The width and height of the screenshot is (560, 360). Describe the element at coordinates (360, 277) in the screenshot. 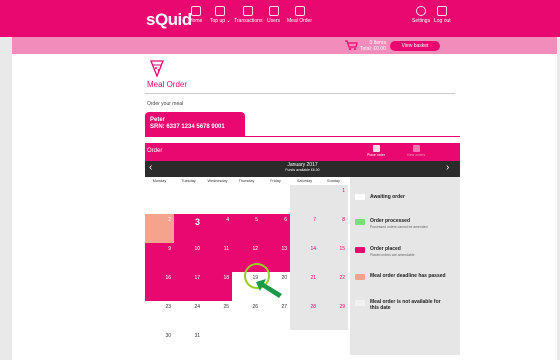

I see `legend-swatch-deadline` at that location.